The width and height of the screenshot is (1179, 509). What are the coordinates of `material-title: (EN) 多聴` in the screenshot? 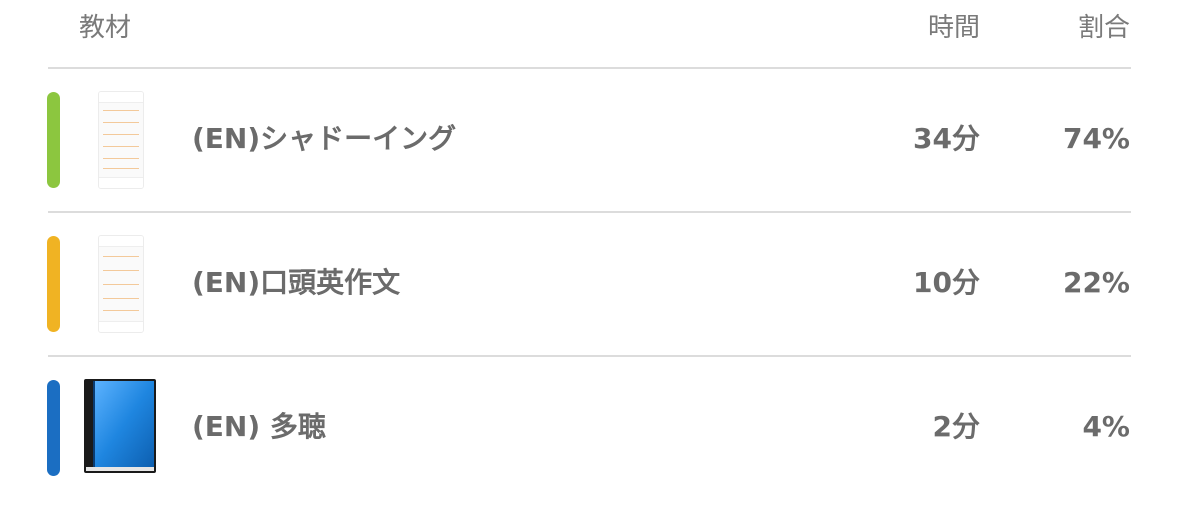 It's located at (259, 426).